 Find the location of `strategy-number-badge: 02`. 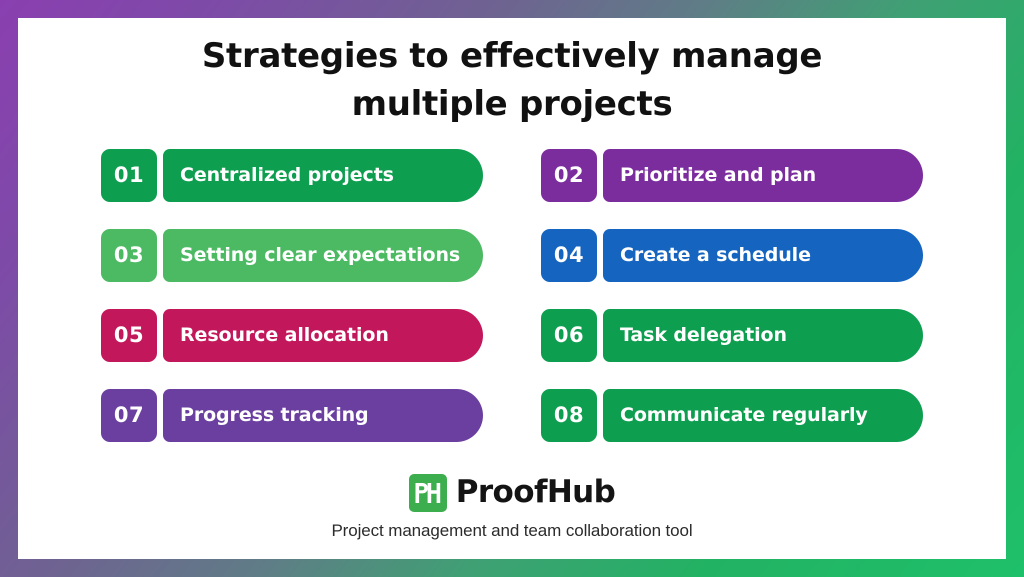

strategy-number-badge: 02 is located at coordinates (569, 175).